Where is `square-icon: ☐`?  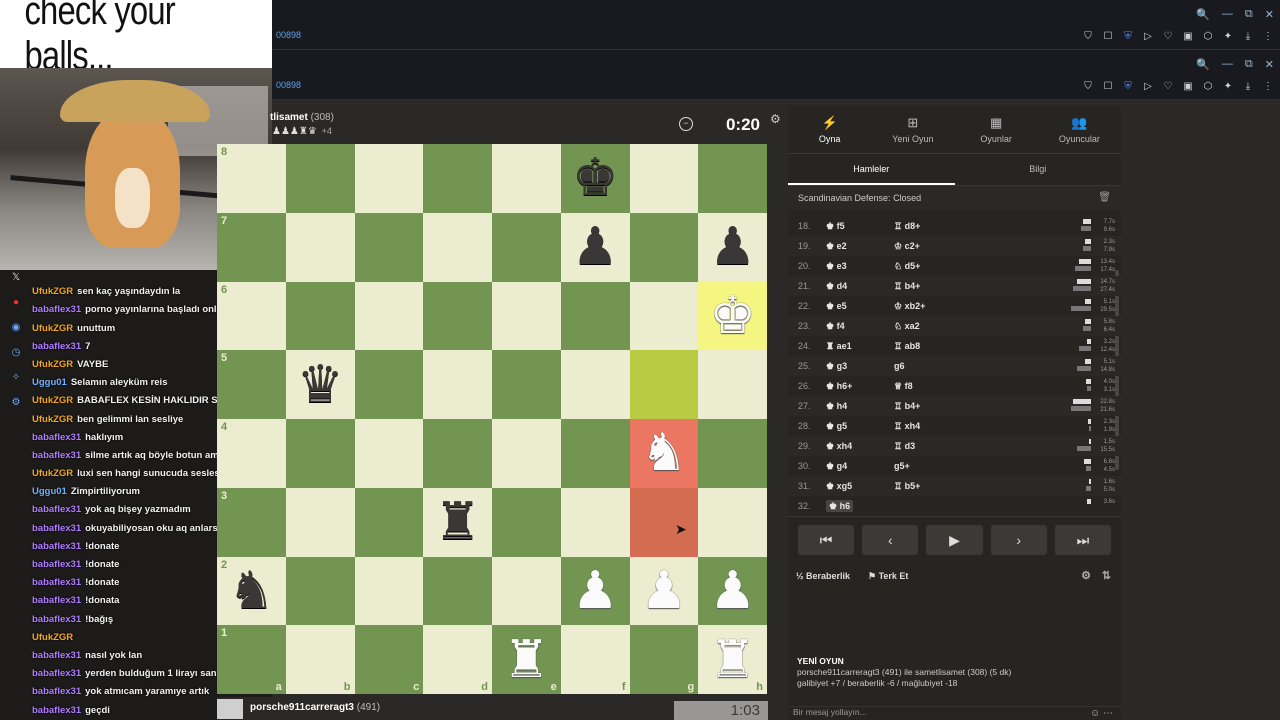
square-icon: ☐ is located at coordinates (1108, 86).